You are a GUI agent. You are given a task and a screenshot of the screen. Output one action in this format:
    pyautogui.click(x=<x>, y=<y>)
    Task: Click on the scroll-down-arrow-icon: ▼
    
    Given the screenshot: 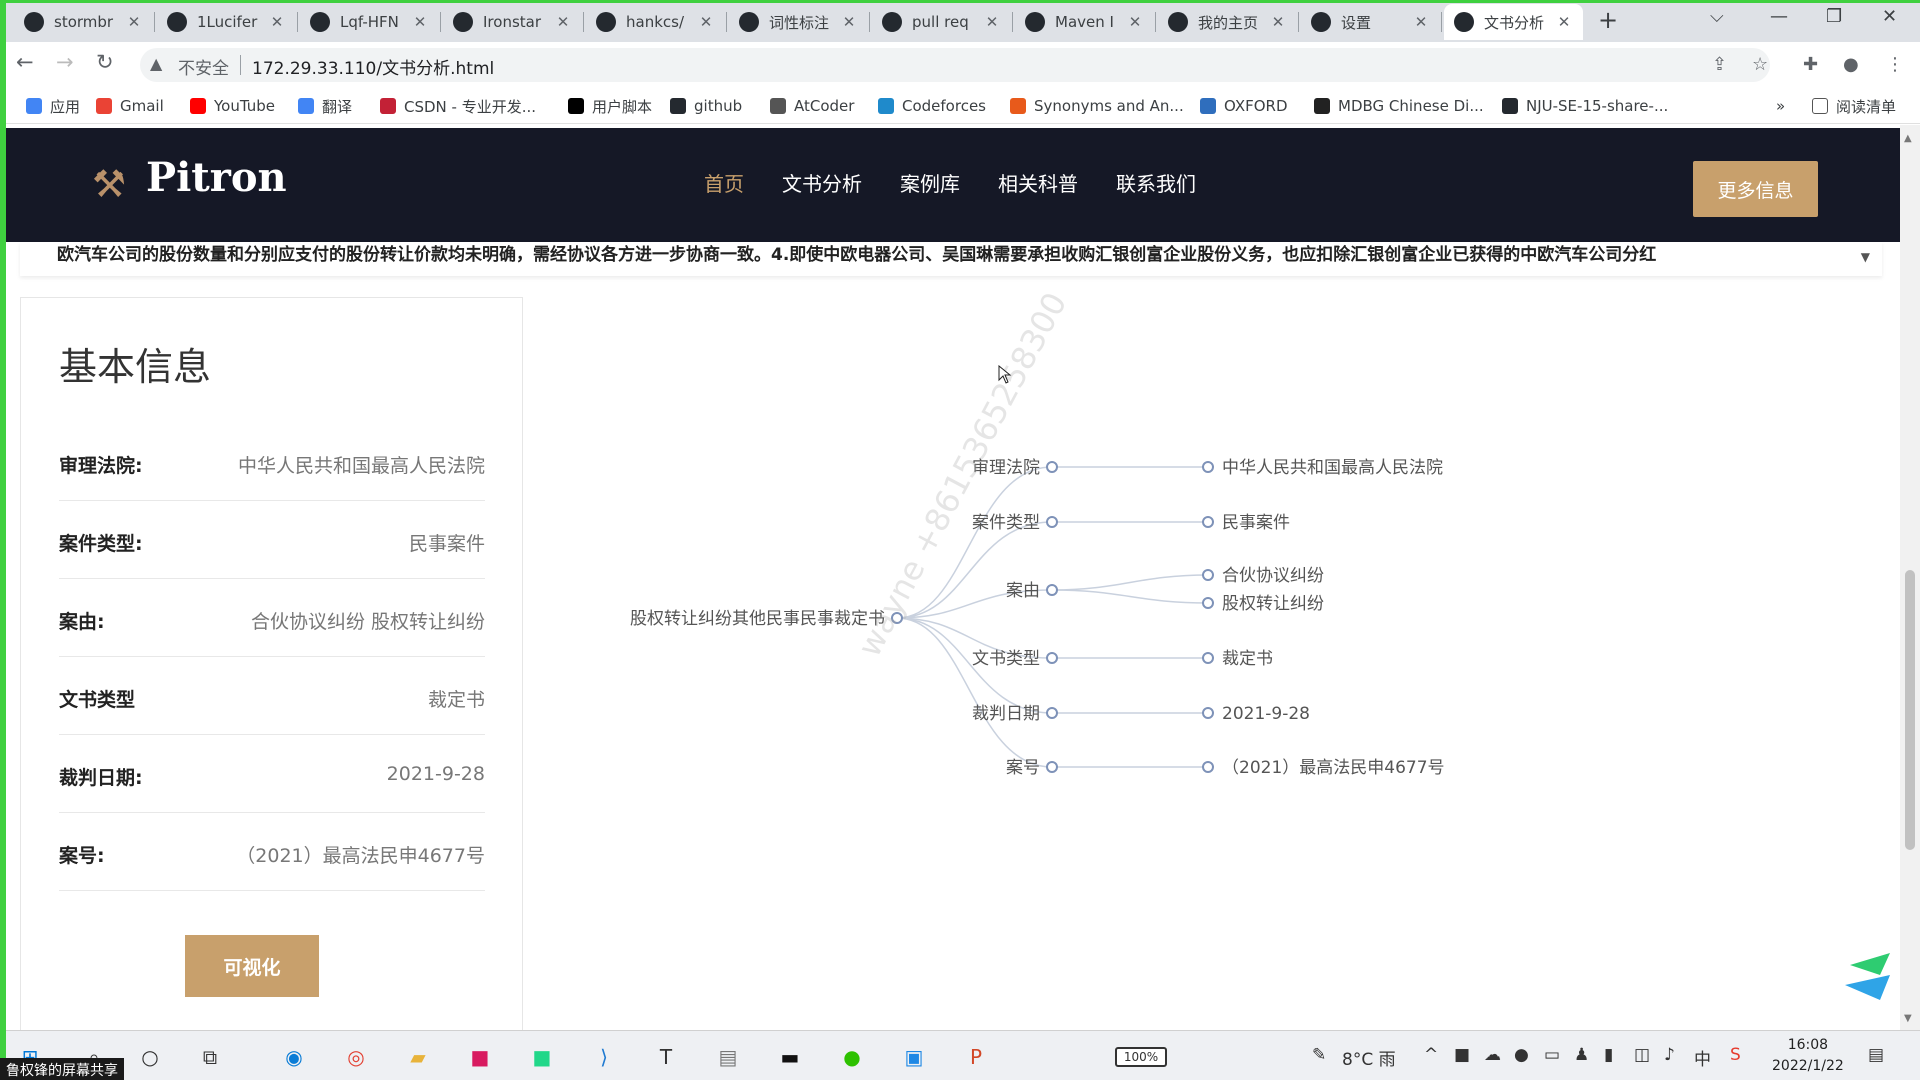 What is the action you would take?
    pyautogui.click(x=1908, y=1018)
    